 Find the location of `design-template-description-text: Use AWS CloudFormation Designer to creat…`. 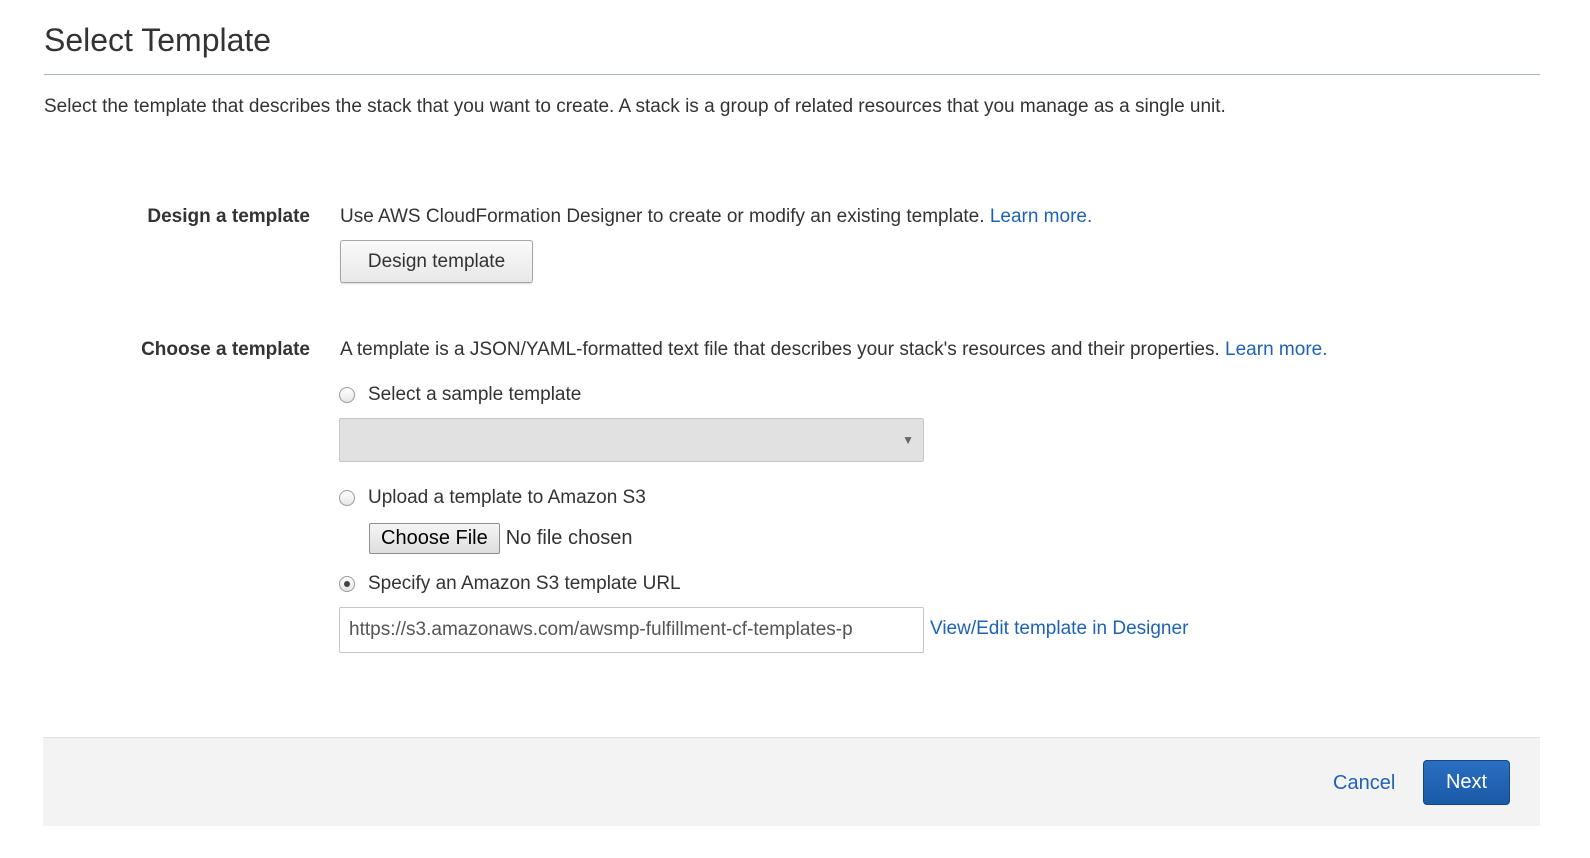

design-template-description-text: Use AWS CloudFormation Designer to creat… is located at coordinates (662, 216).